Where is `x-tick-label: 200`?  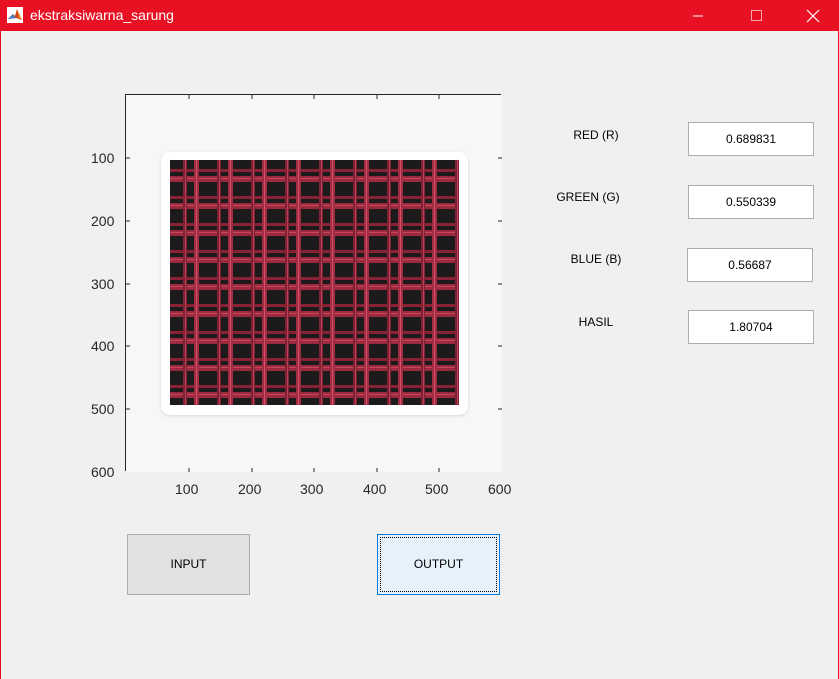
x-tick-label: 200 is located at coordinates (250, 489).